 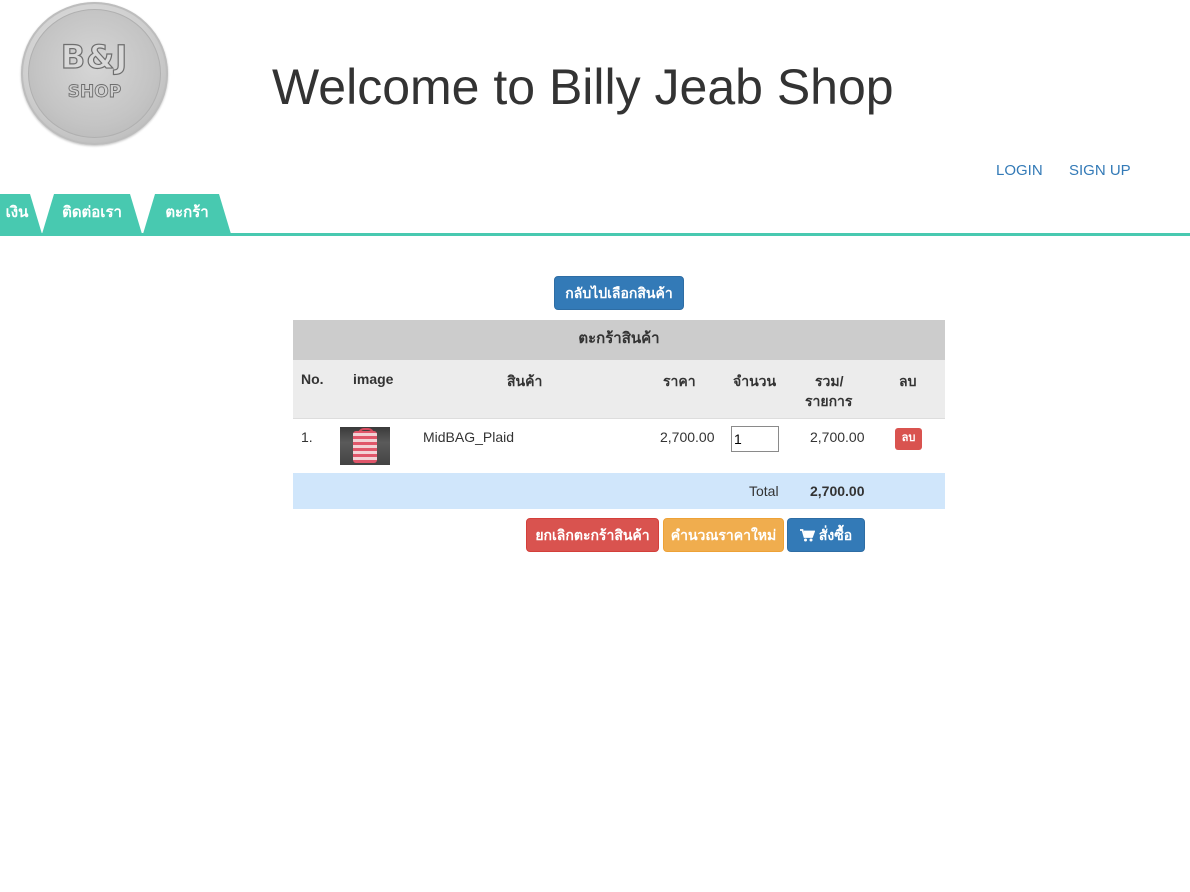 What do you see at coordinates (94, 56) in the screenshot?
I see `logo-text-bj: B&J` at bounding box center [94, 56].